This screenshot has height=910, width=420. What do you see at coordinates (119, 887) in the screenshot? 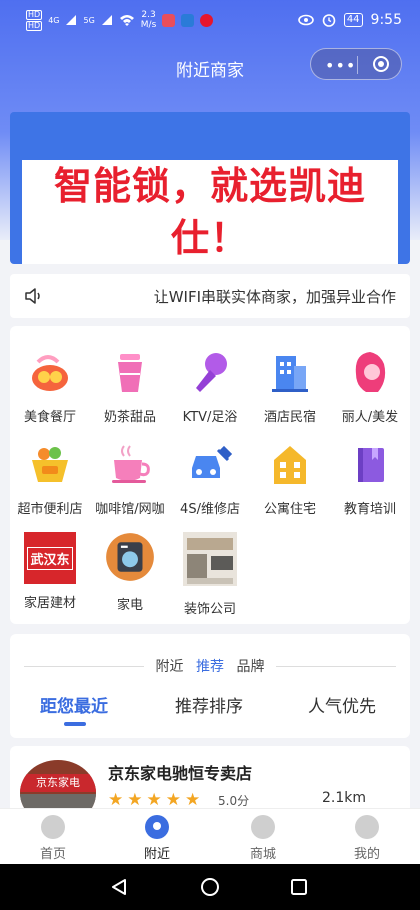
I see `back-icon` at bounding box center [119, 887].